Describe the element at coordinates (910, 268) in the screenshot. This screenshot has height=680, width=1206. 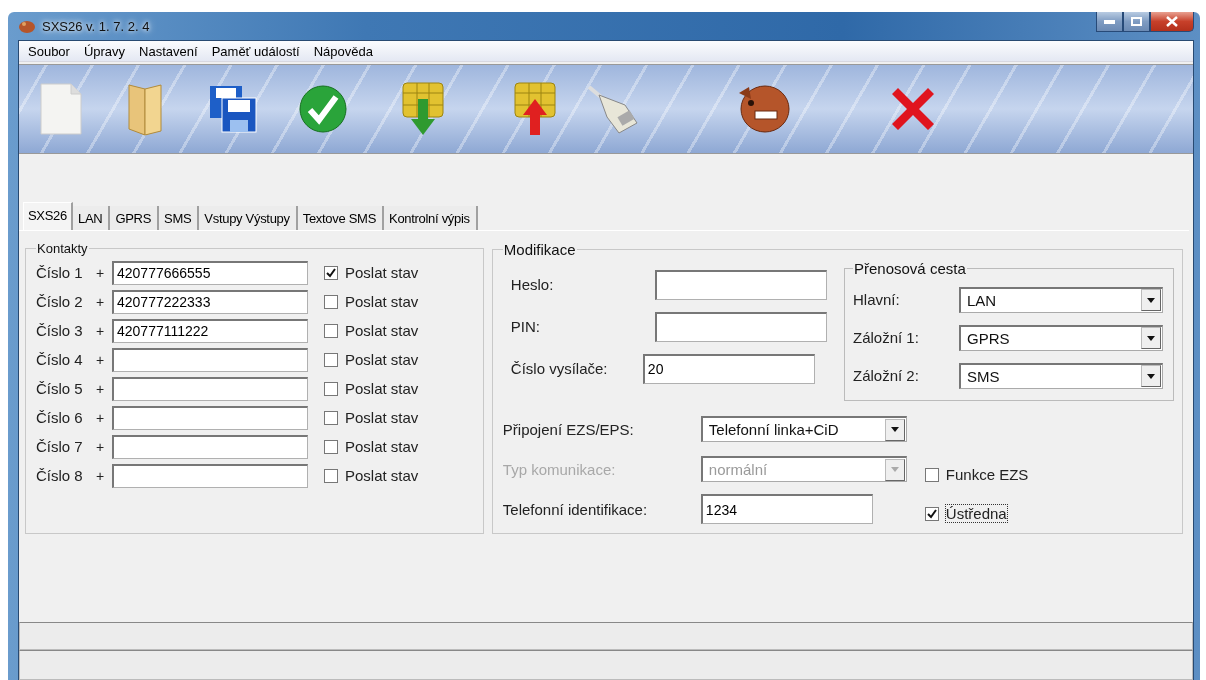
I see `group-title: Přenosová cesta` at that location.